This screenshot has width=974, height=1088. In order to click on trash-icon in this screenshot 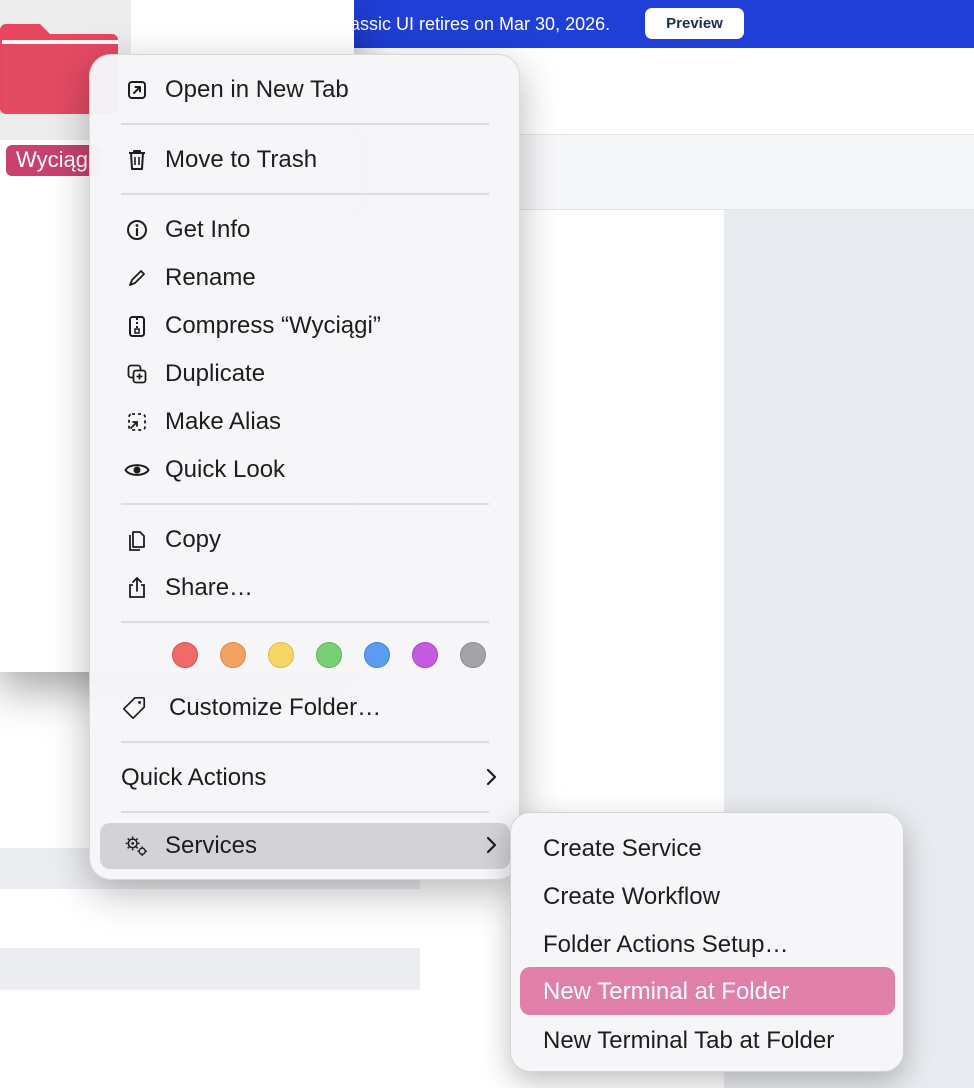, I will do `click(137, 160)`.